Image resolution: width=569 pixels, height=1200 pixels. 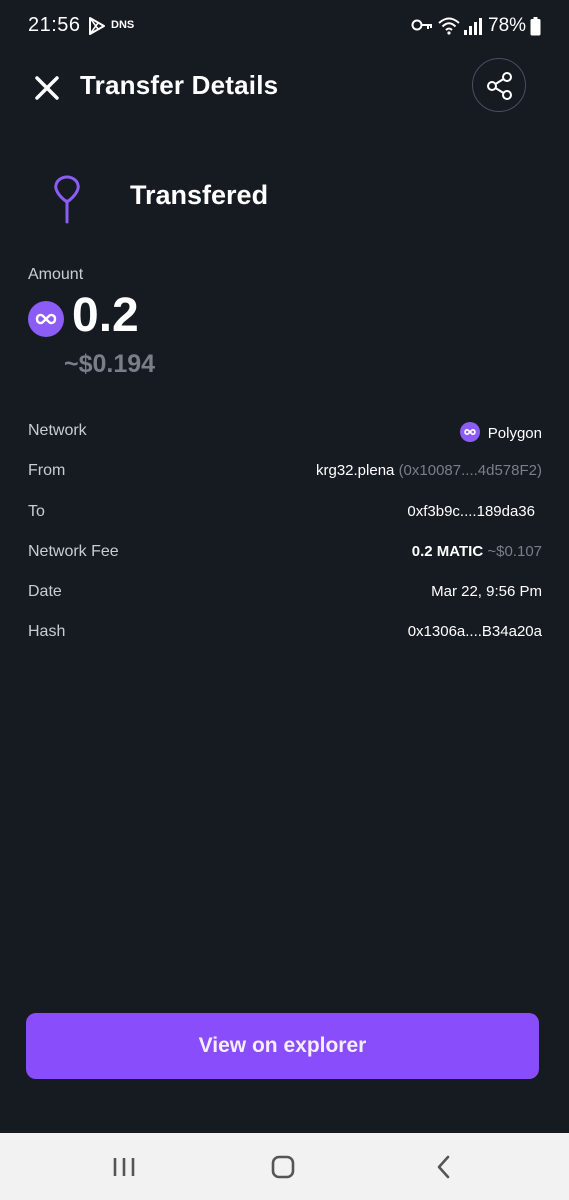 I want to click on signal-icon, so click(x=473, y=28).